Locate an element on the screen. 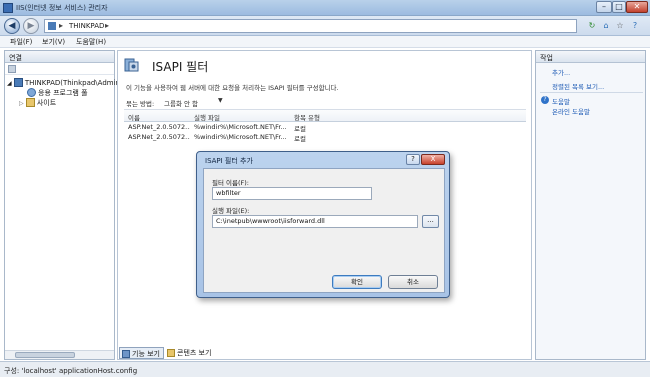 The image size is (650, 377). tree-item-server: ◢ THINKPAD(Thinkpad\Admin is located at coordinates (63, 82).